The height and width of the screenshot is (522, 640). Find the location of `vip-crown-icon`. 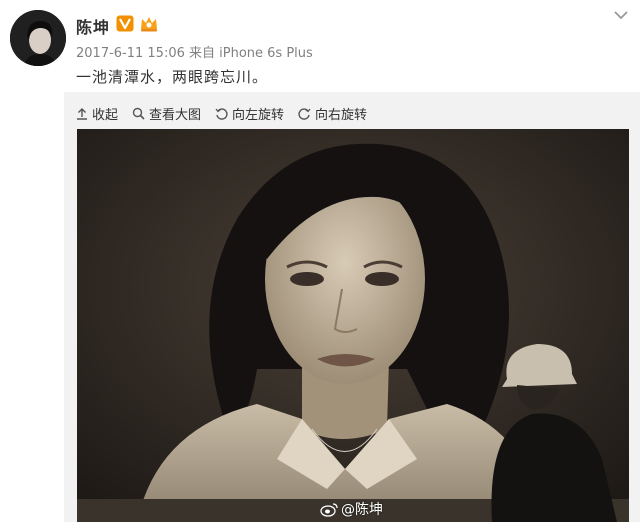

vip-crown-icon is located at coordinates (149, 24).